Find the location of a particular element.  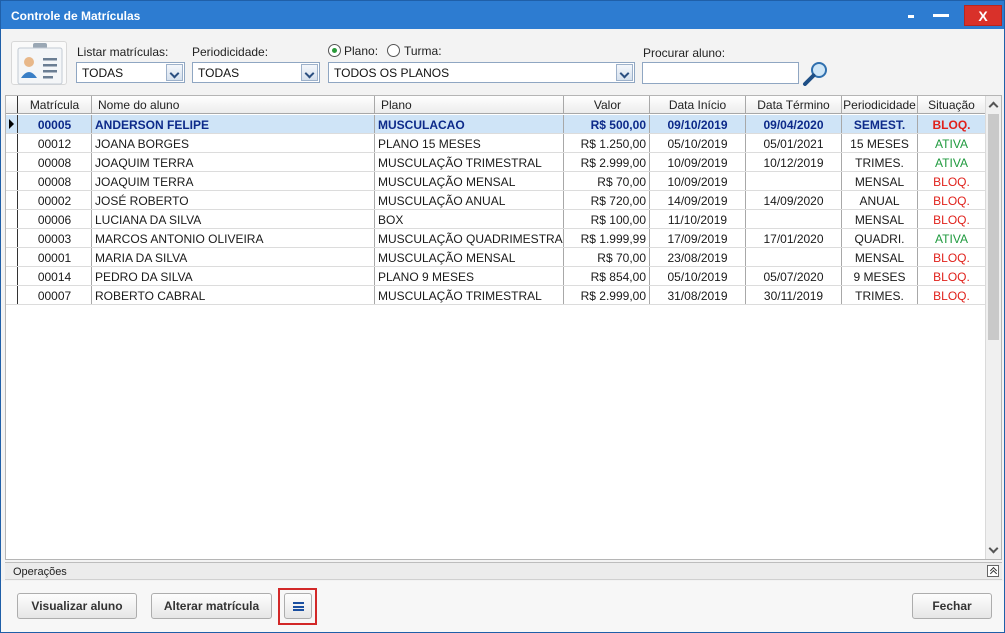

cell-matricula: 00008 is located at coordinates (55, 181).